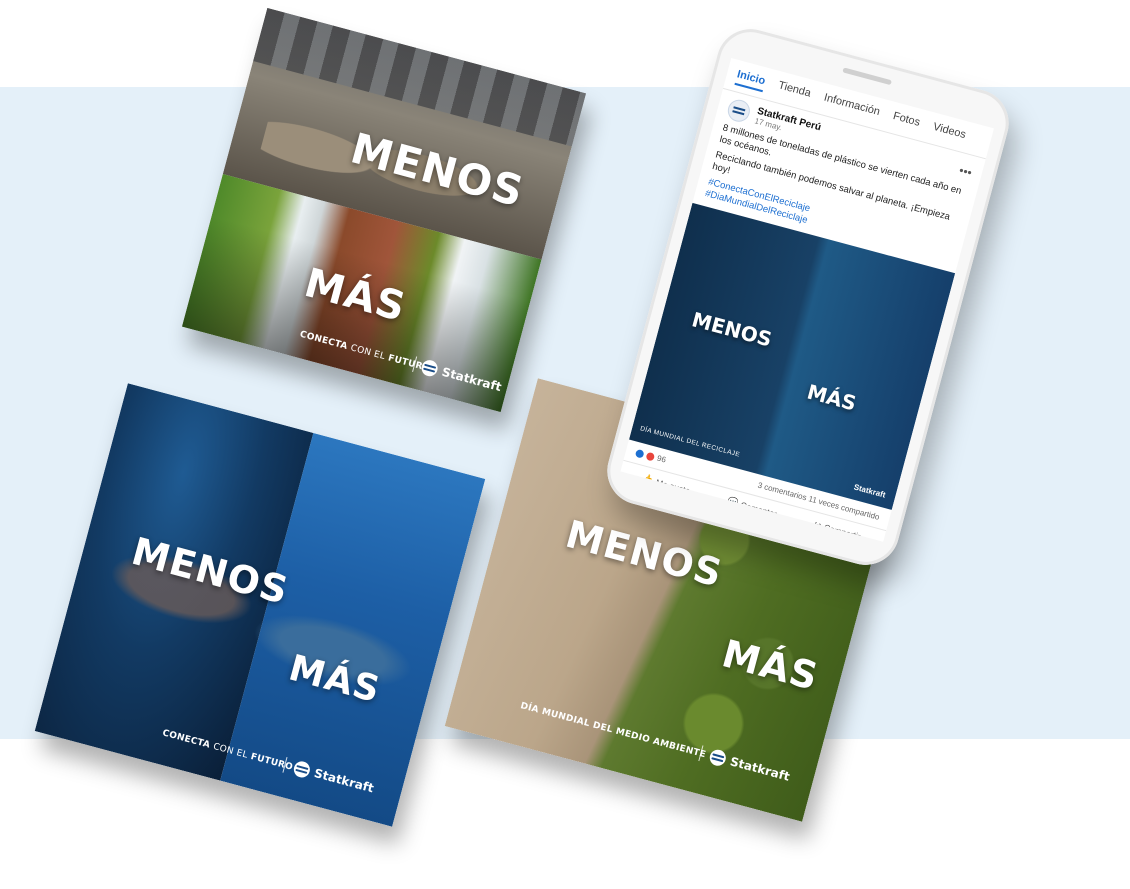  What do you see at coordinates (966, 171) in the screenshot?
I see `more-options-icon: •••` at bounding box center [966, 171].